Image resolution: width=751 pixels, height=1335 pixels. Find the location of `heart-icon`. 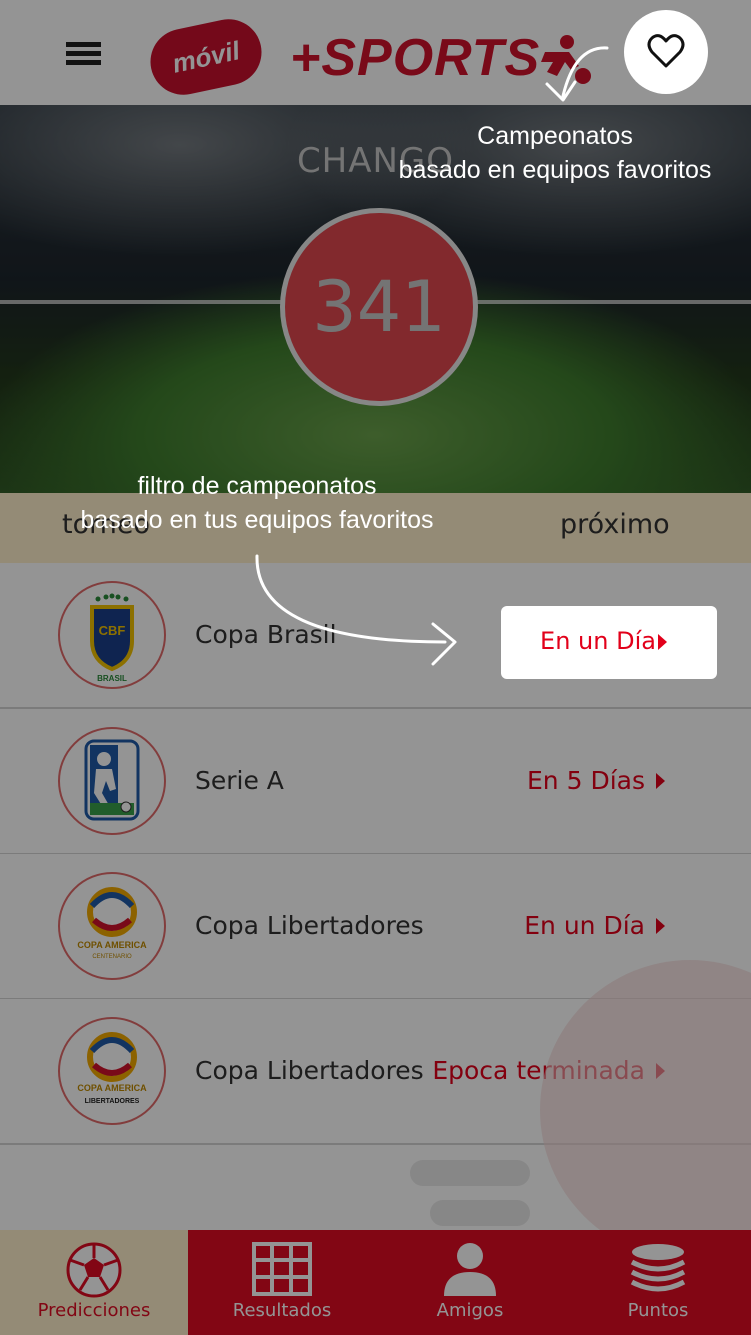

heart-icon is located at coordinates (666, 51).